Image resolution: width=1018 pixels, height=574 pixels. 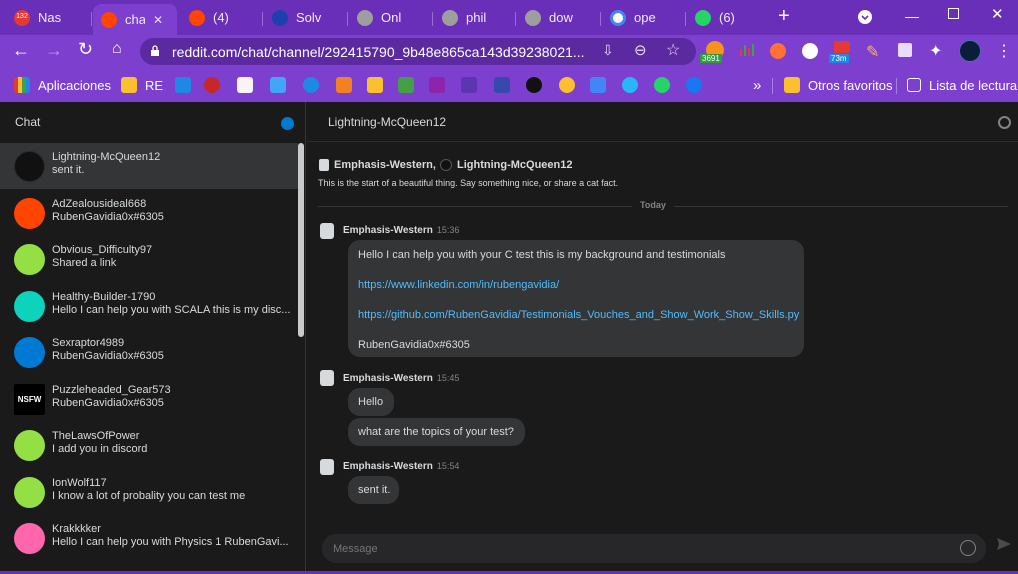 What do you see at coordinates (117, 49) in the screenshot?
I see `home-icon: ⌂` at bounding box center [117, 49].